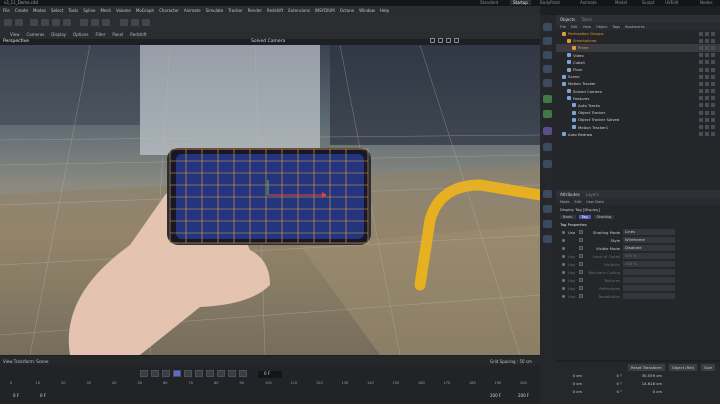  I want to click on attribute-value: 100 %, so click(649, 264).